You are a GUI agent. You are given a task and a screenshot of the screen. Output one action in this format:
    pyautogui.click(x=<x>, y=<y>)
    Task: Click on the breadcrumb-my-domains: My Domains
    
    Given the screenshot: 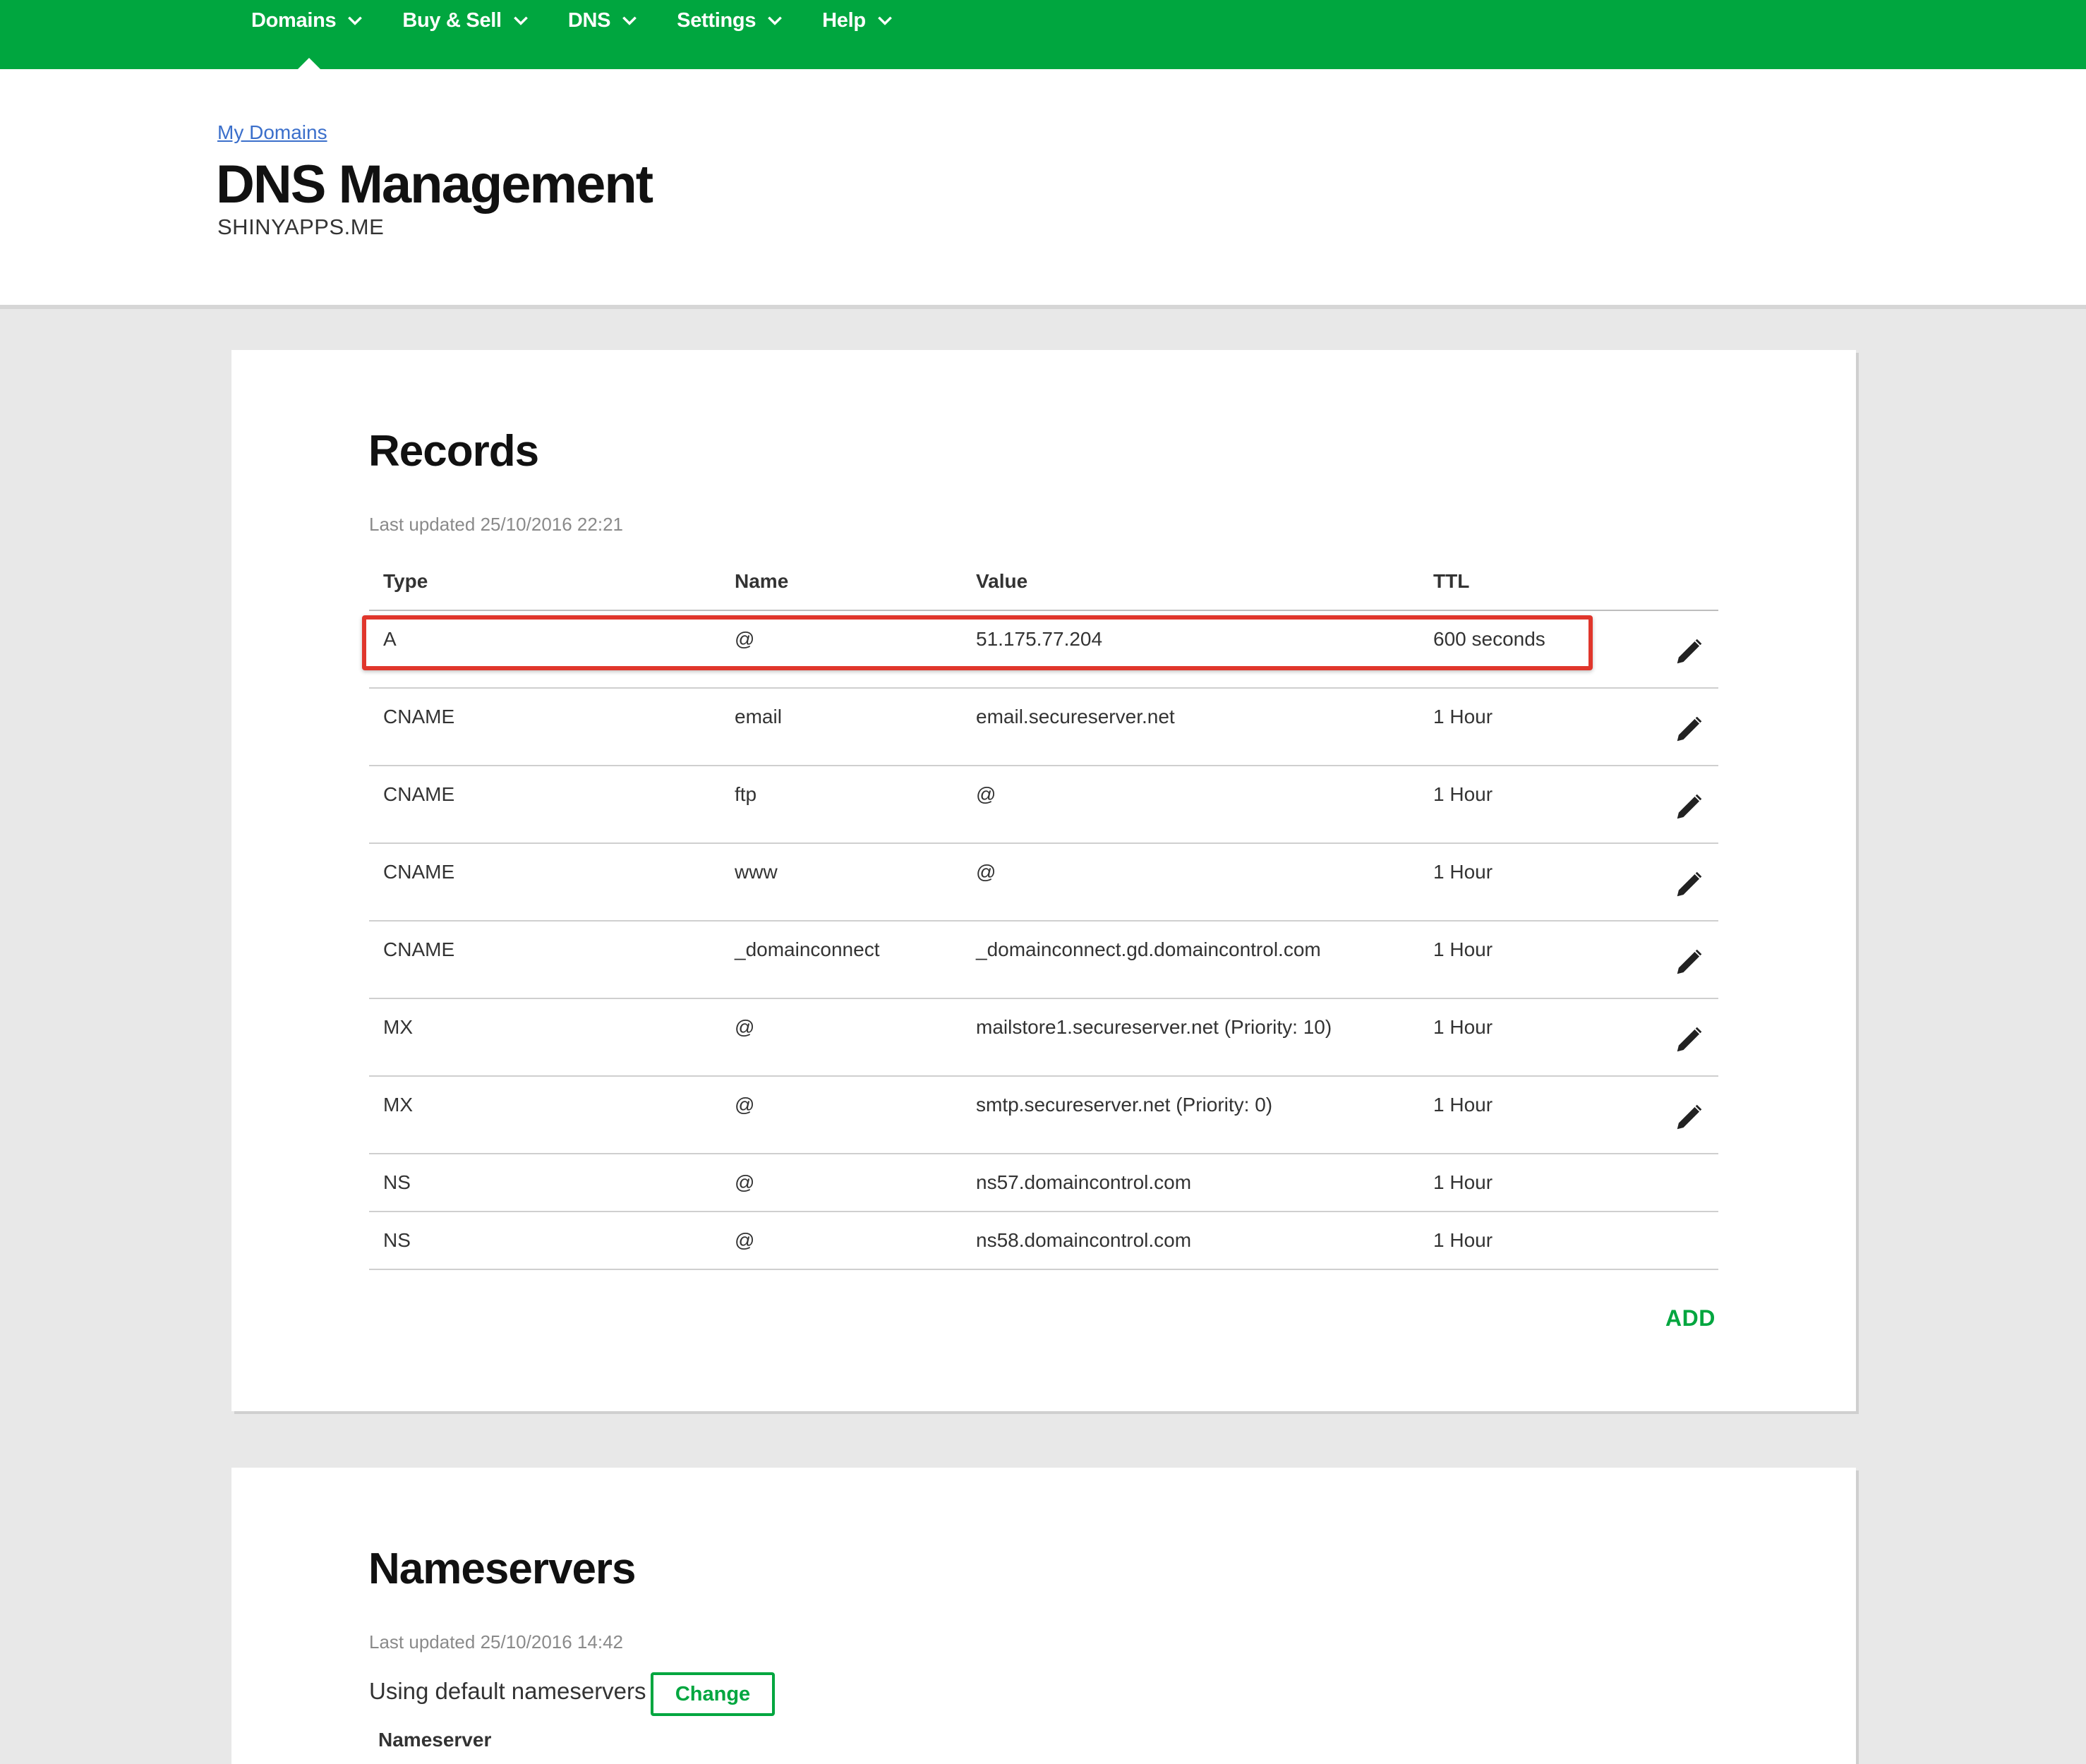 What is the action you would take?
    pyautogui.click(x=272, y=132)
    